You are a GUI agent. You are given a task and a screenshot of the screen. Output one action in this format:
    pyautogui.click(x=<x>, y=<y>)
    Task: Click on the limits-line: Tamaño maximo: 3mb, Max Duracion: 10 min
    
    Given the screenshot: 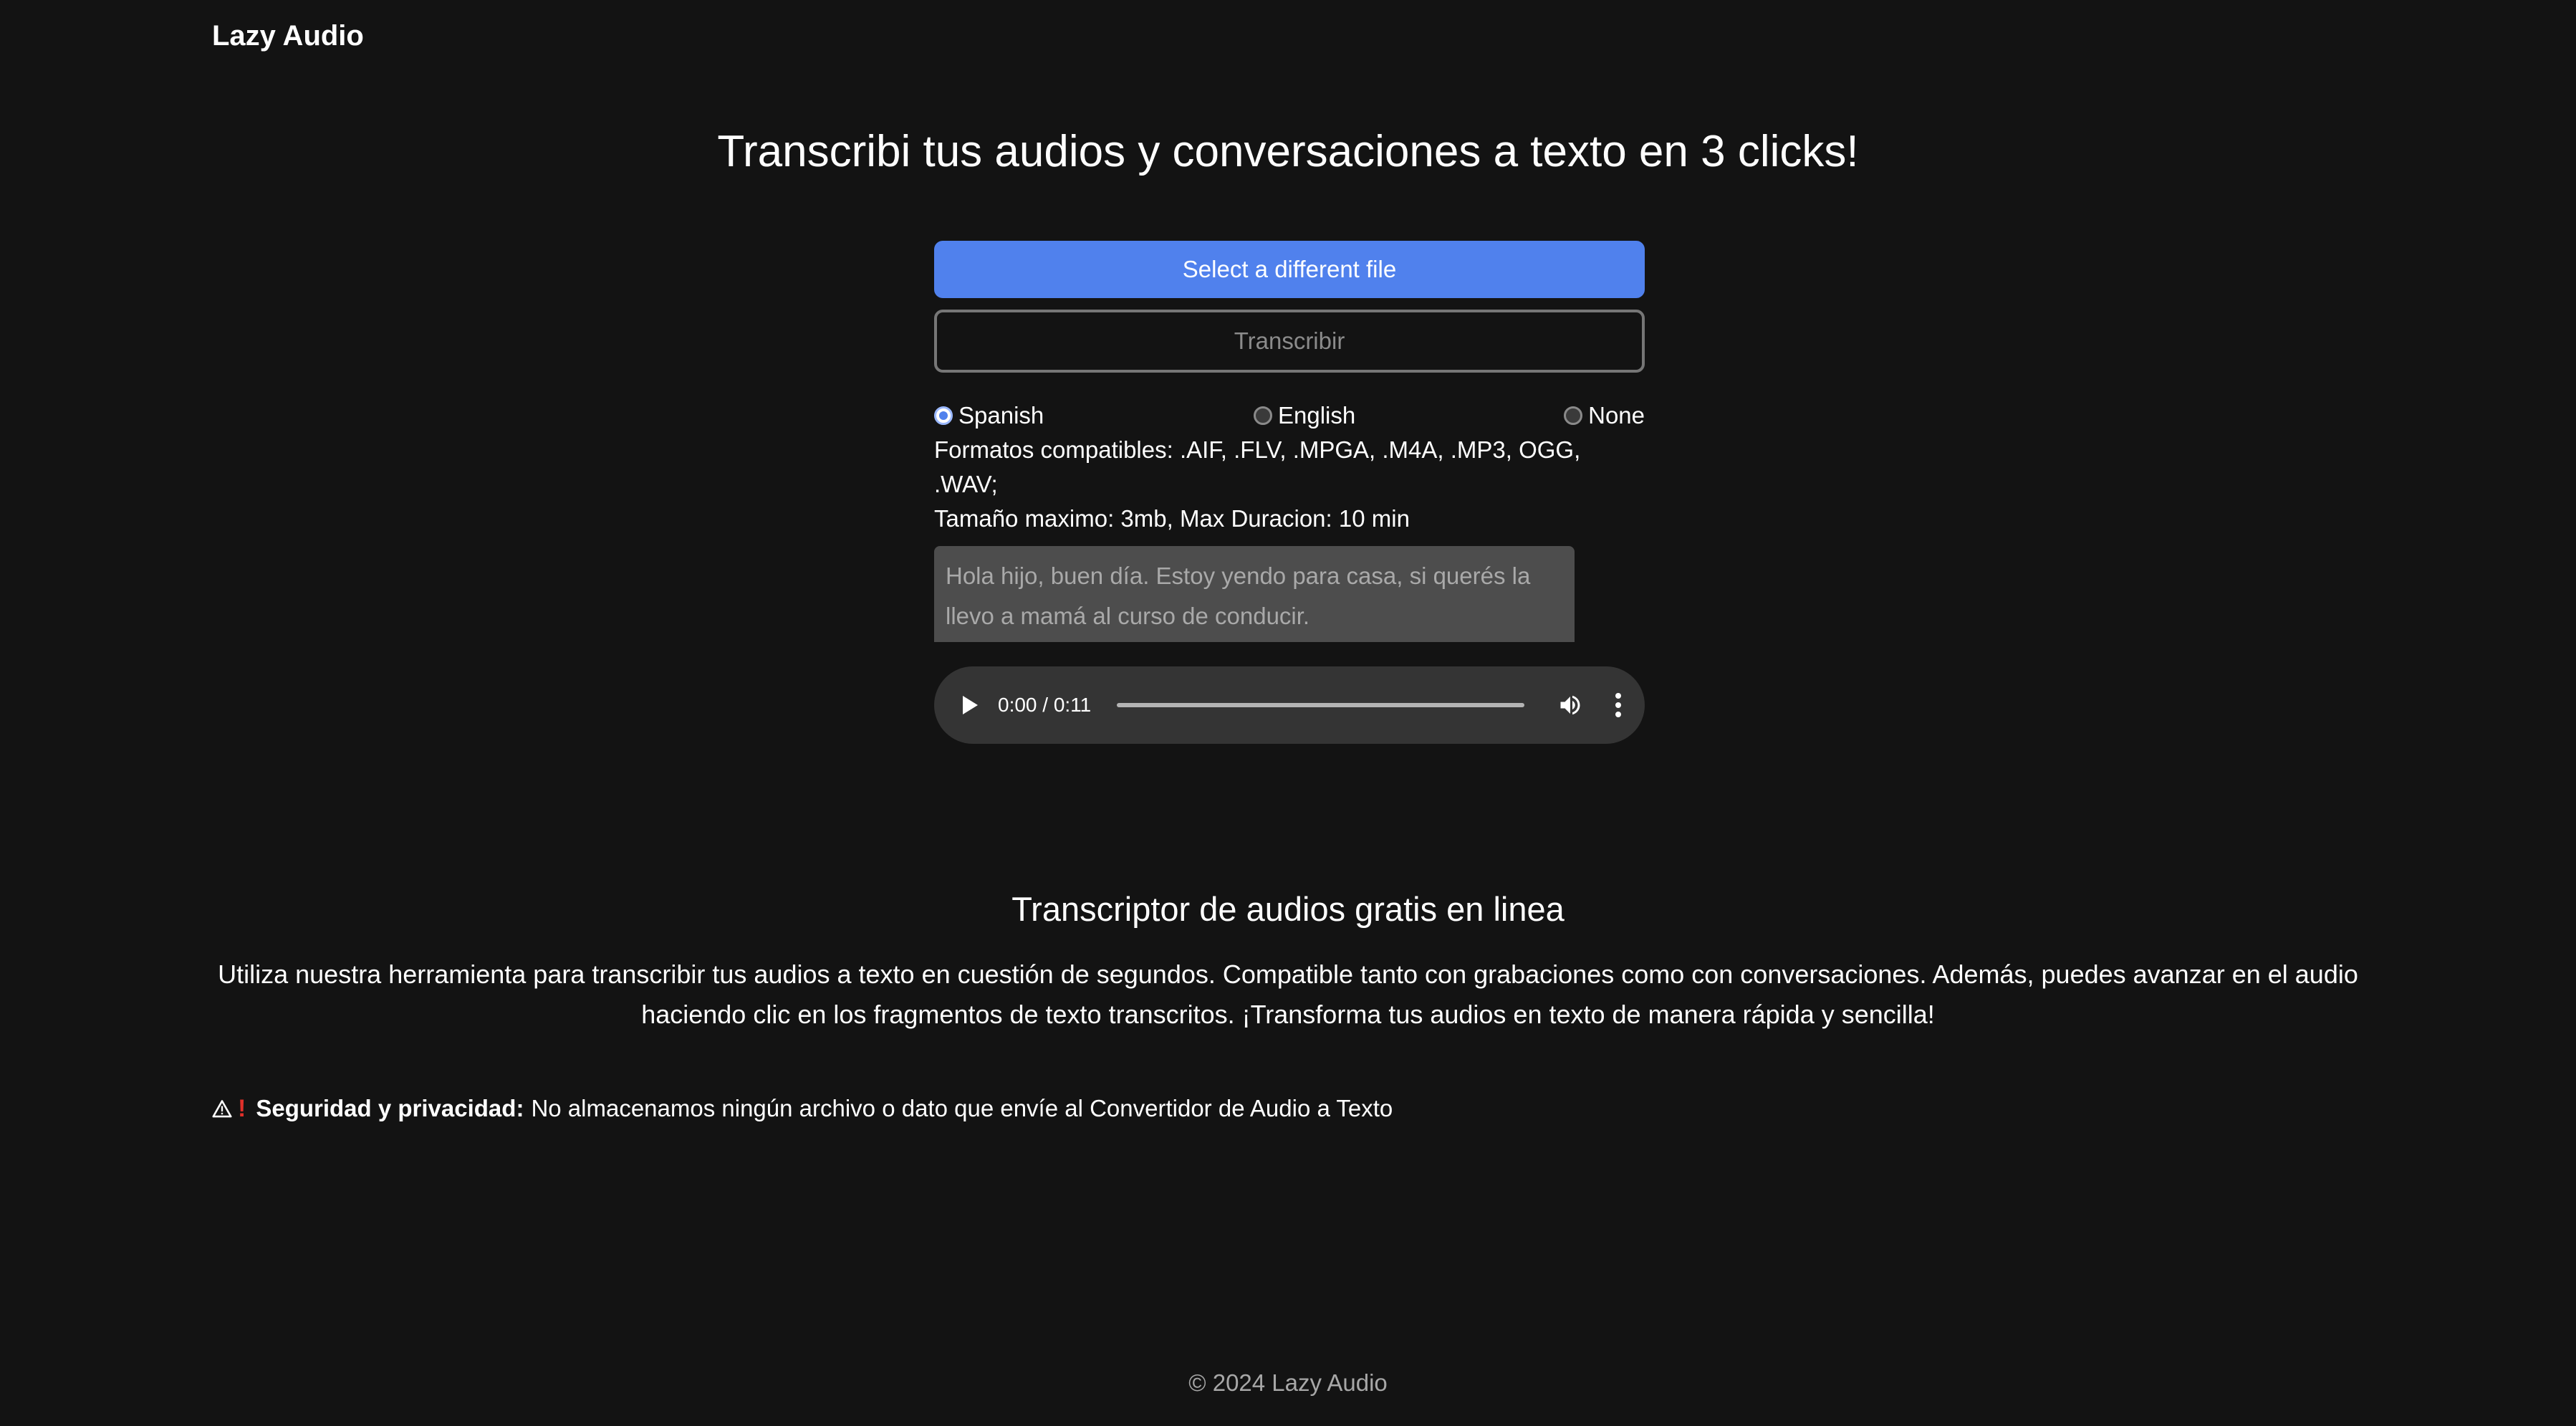 What is the action you would take?
    pyautogui.click(x=1172, y=518)
    